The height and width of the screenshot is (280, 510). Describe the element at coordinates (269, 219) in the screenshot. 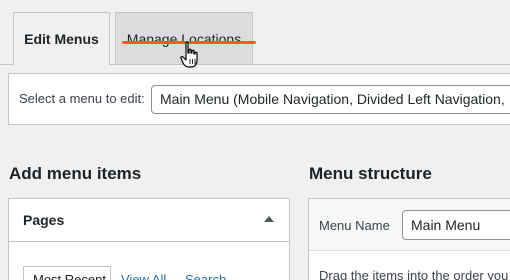

I see `collapse-arrow-icon` at that location.